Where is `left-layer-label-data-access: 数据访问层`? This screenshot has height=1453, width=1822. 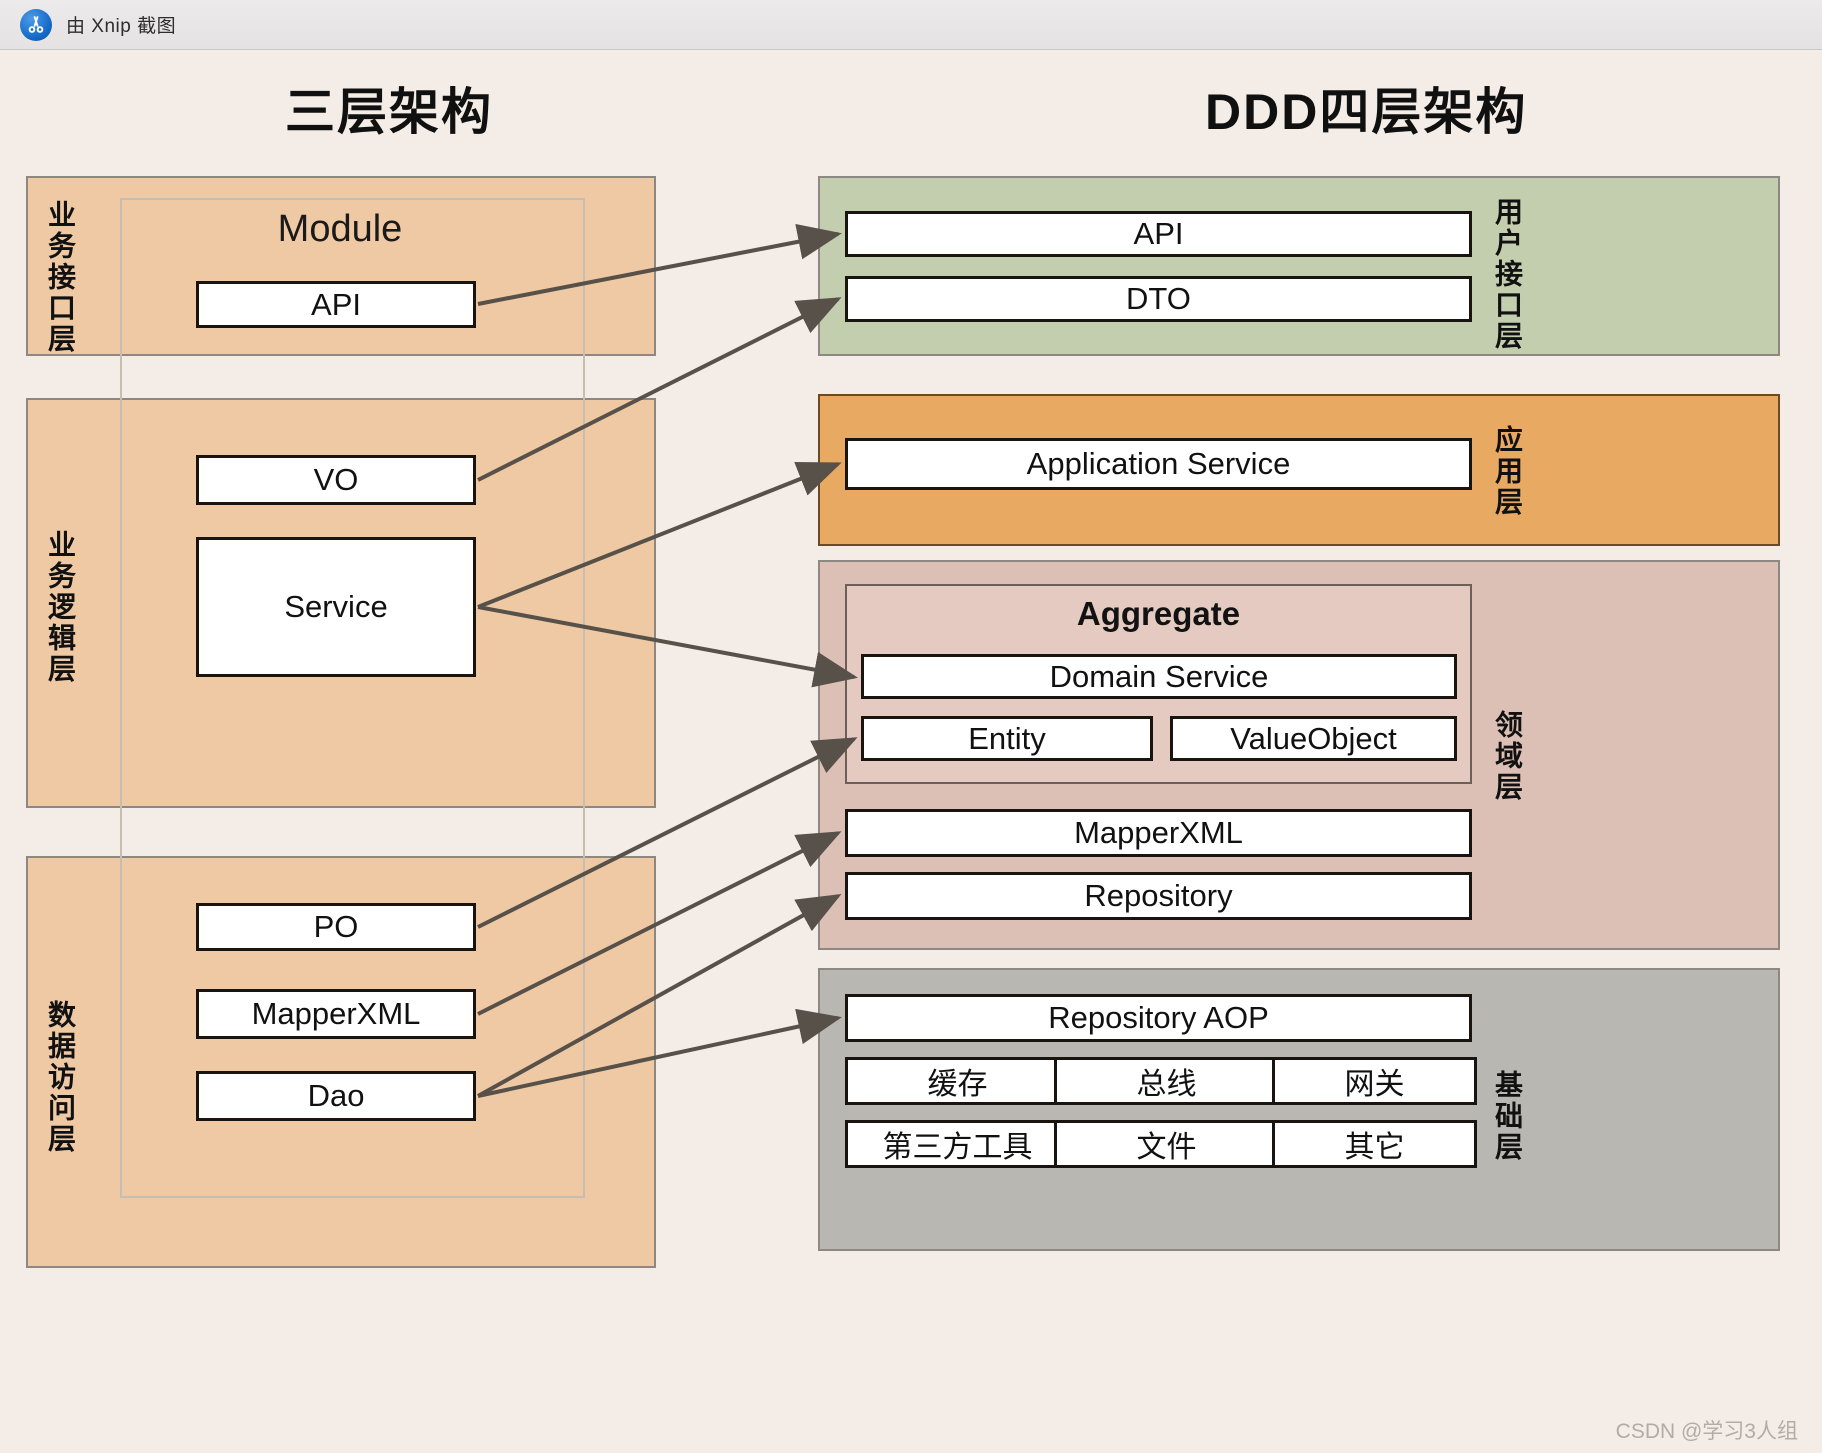 left-layer-label-data-access: 数据访问层 is located at coordinates (60, 1077).